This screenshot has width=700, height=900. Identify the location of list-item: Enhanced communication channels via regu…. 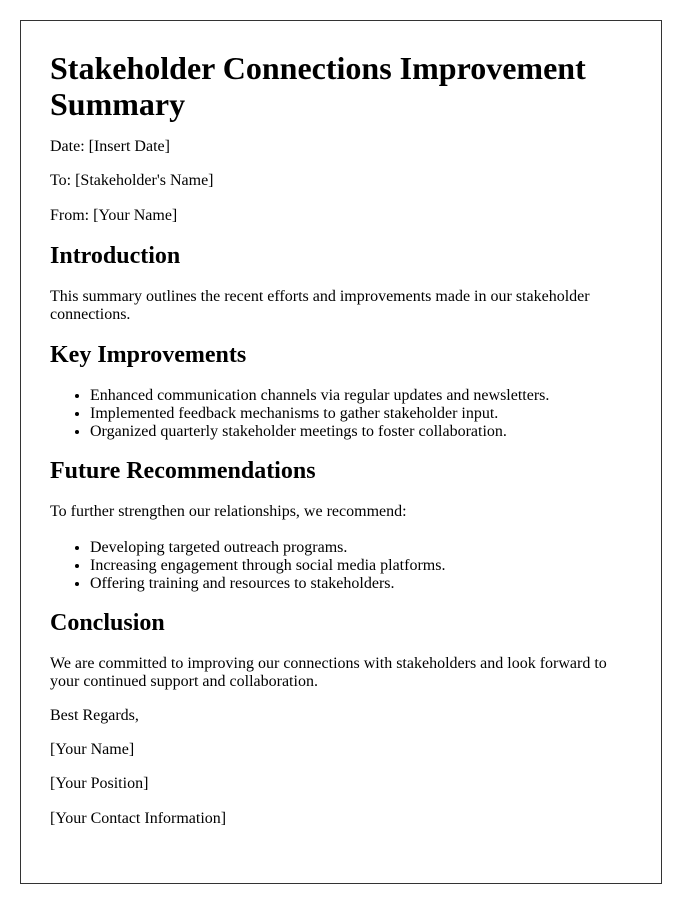
(361, 396).